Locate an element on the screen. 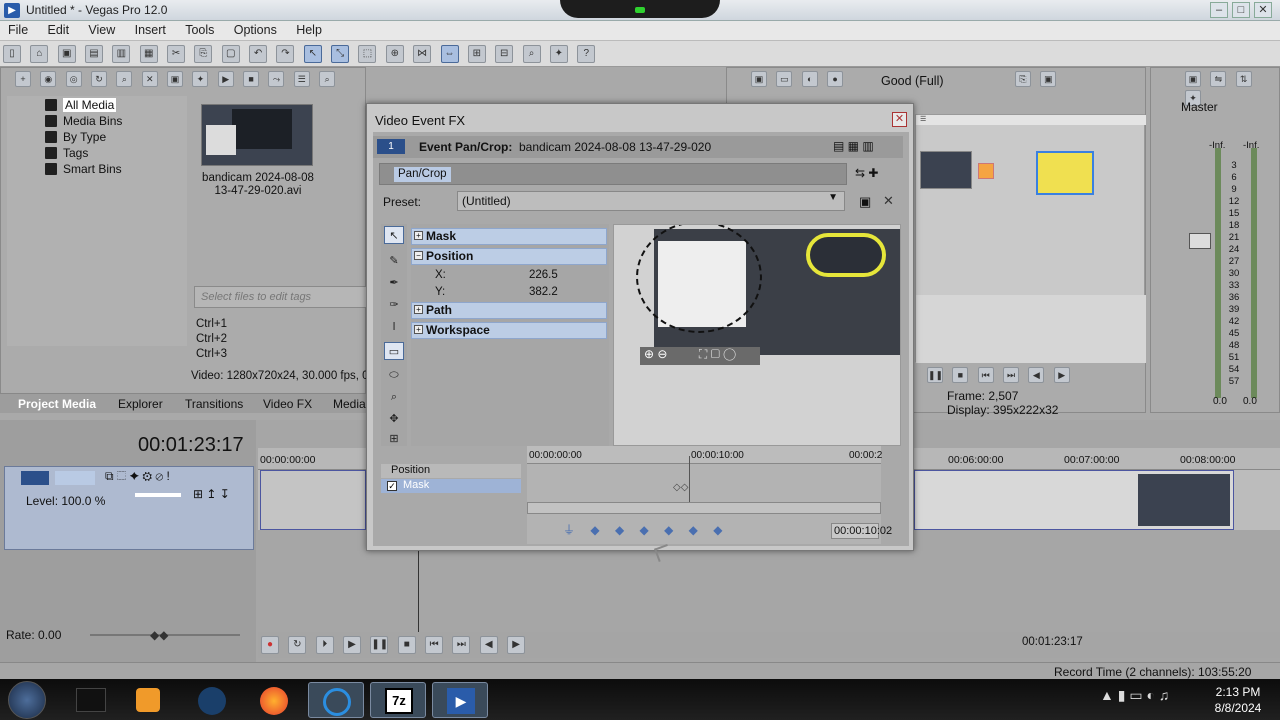 This screenshot has height=720, width=1280. fx-chip-pan-crop: Pan/Crop is located at coordinates (422, 174).